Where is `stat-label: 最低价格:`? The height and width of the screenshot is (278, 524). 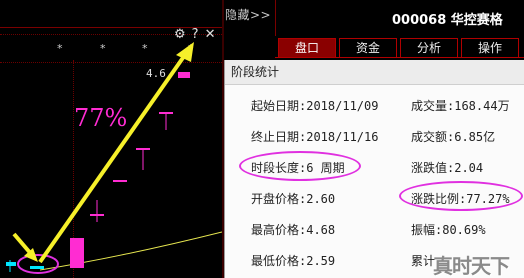 stat-label: 最低价格: is located at coordinates (279, 261).